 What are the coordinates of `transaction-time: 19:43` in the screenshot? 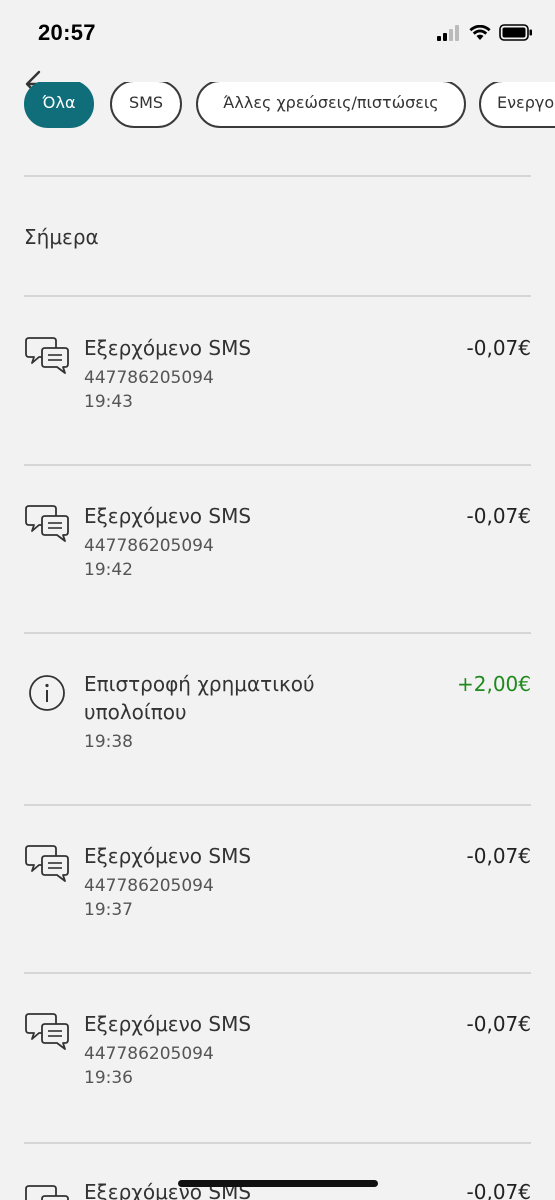 It's located at (108, 402).